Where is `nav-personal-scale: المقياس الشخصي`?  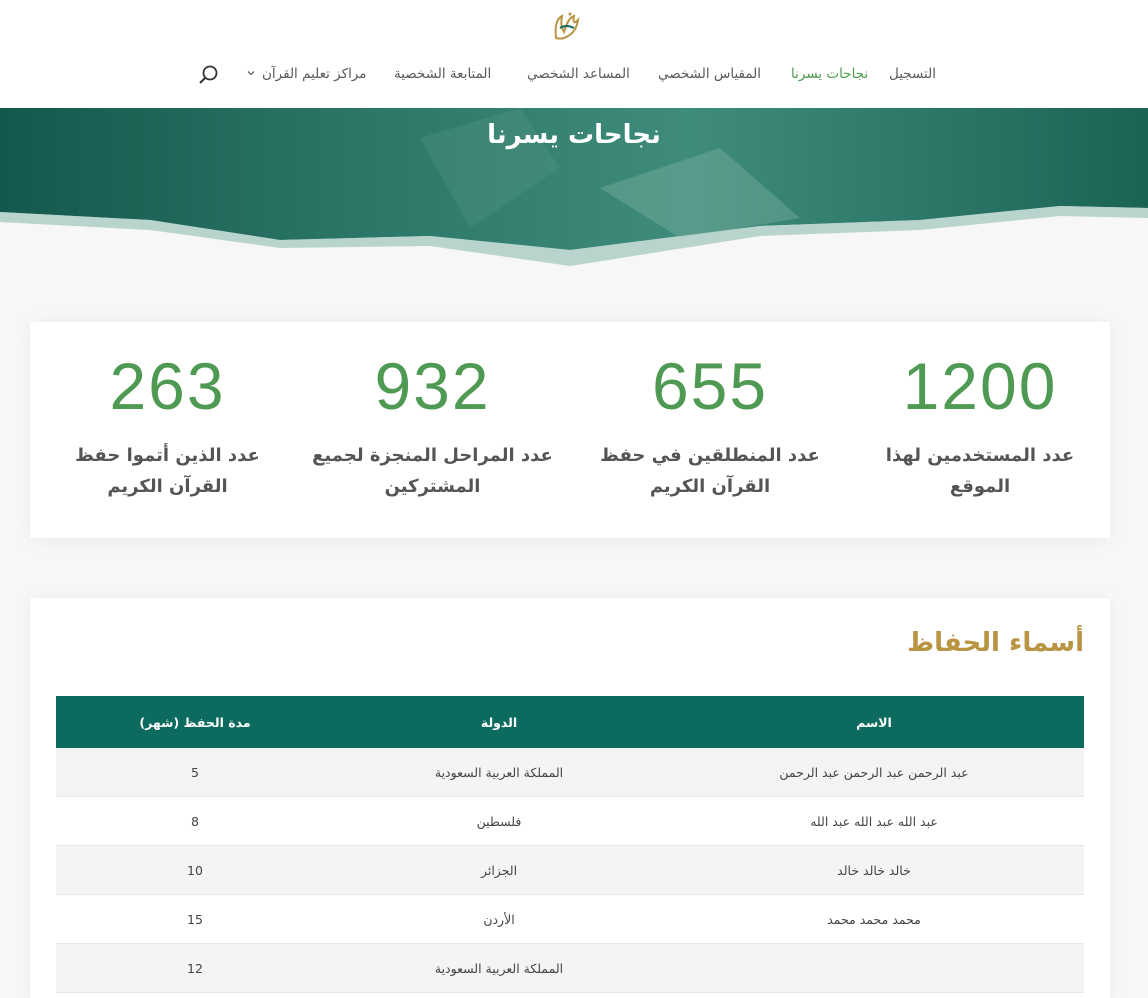
nav-personal-scale: المقياس الشخصي is located at coordinates (709, 74).